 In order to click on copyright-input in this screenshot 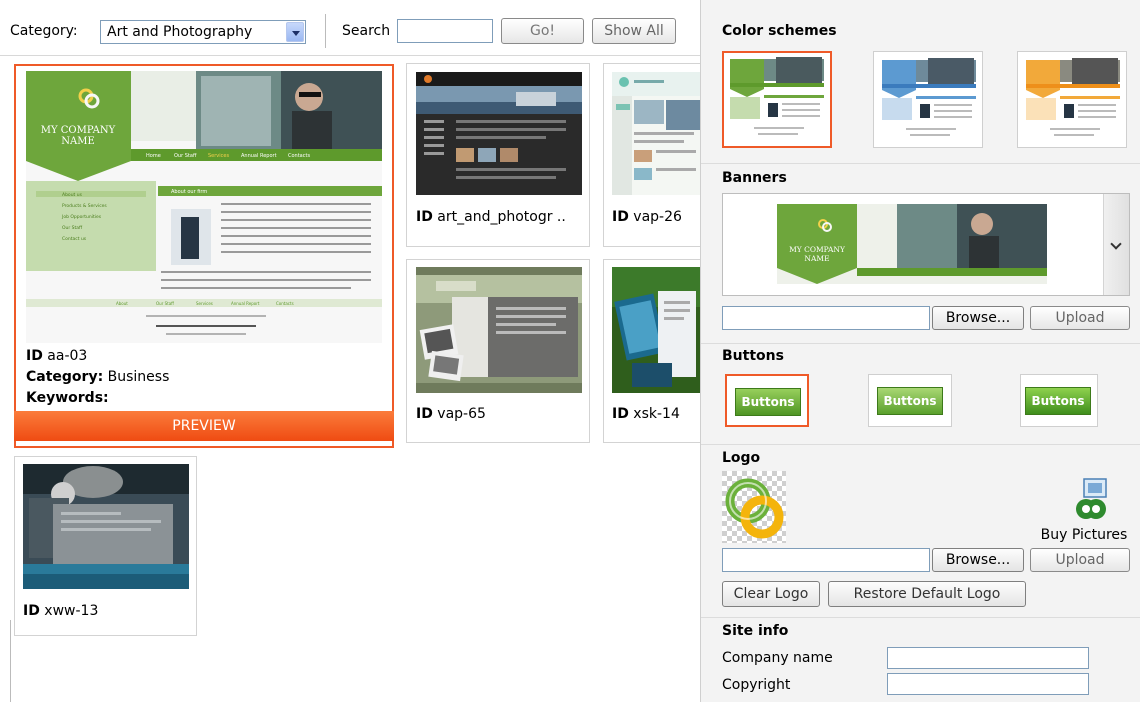, I will do `click(988, 684)`.